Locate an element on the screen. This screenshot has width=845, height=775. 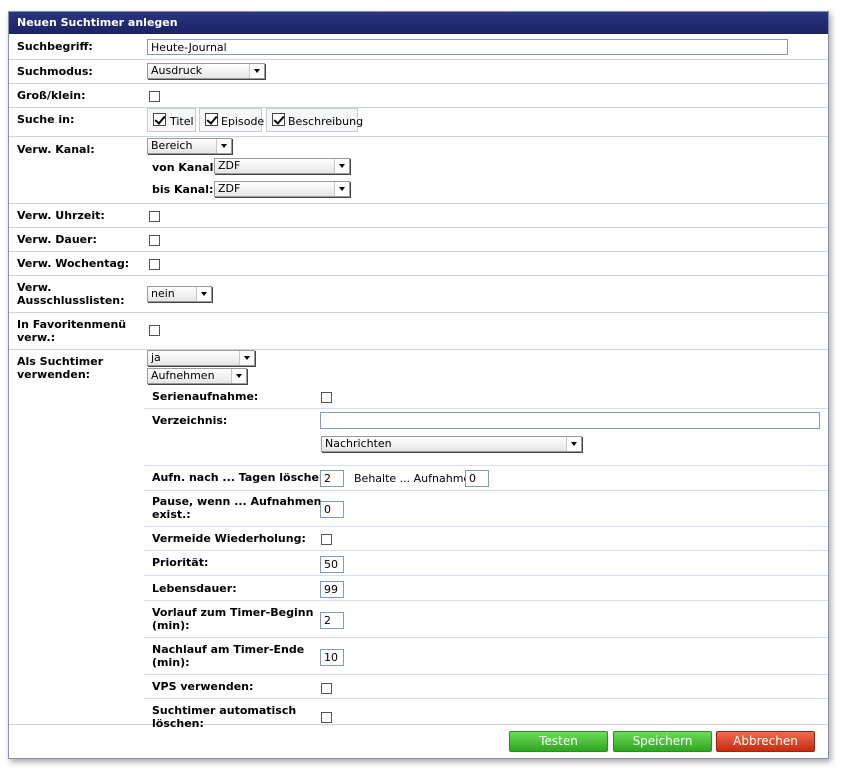
verw-kanal-select: Bereich is located at coordinates (189, 146).